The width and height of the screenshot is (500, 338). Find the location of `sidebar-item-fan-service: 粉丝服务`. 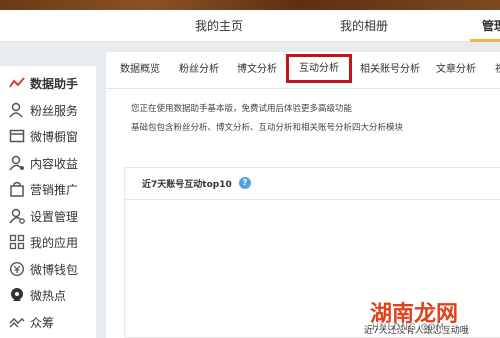

sidebar-item-fan-service: 粉丝服务 is located at coordinates (48, 110).